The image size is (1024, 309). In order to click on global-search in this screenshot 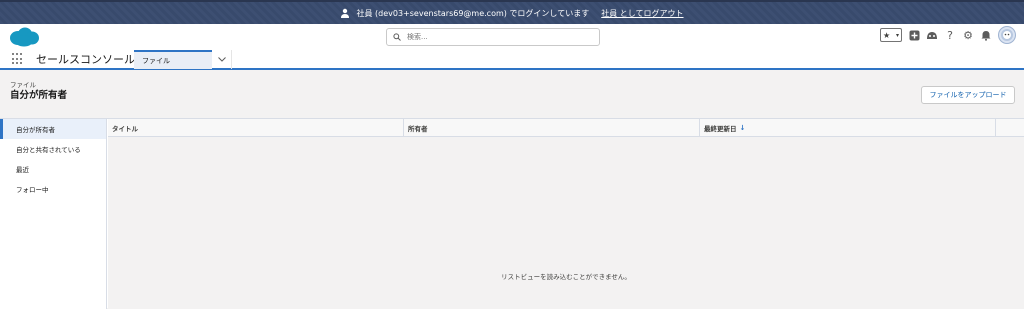, I will do `click(493, 37)`.